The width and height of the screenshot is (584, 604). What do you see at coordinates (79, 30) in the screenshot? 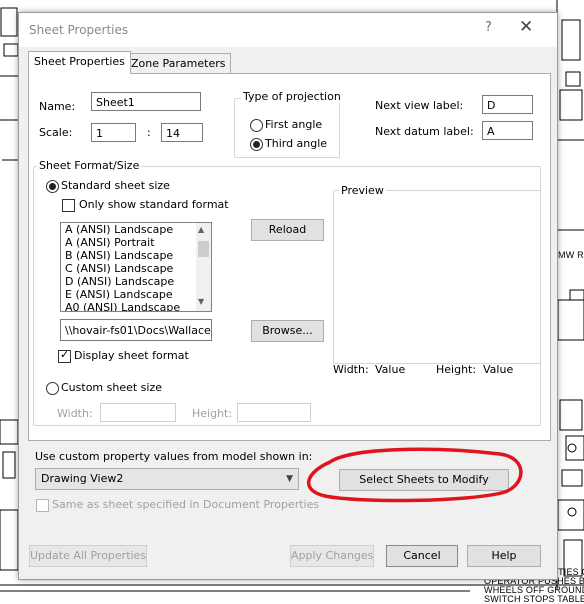
I see `dialog-title: Sheet Properties` at bounding box center [79, 30].